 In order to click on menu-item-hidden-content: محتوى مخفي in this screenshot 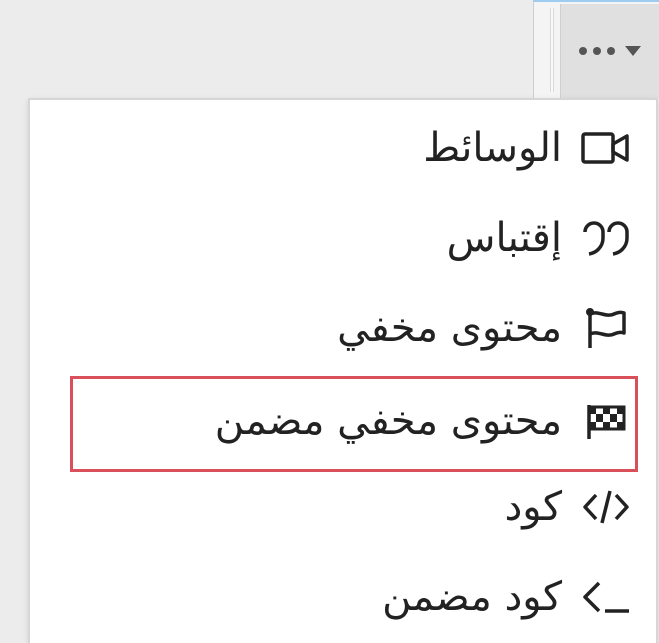, I will do `click(352, 328)`.